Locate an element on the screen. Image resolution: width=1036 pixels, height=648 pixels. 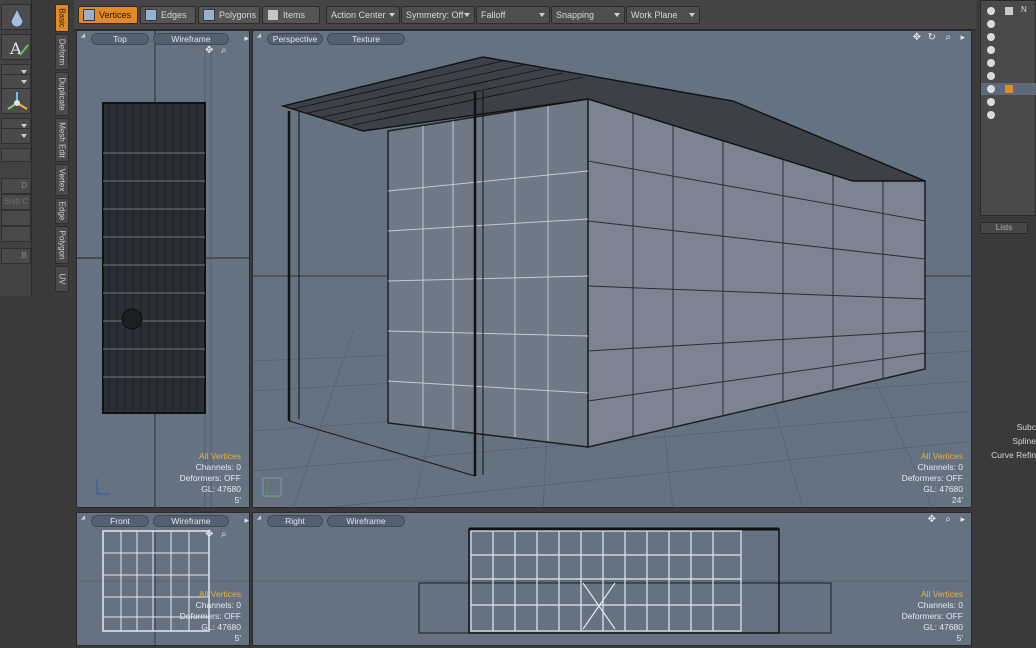
viewport-header: Front Wireframe ▸ is located at coordinates (163, 521).